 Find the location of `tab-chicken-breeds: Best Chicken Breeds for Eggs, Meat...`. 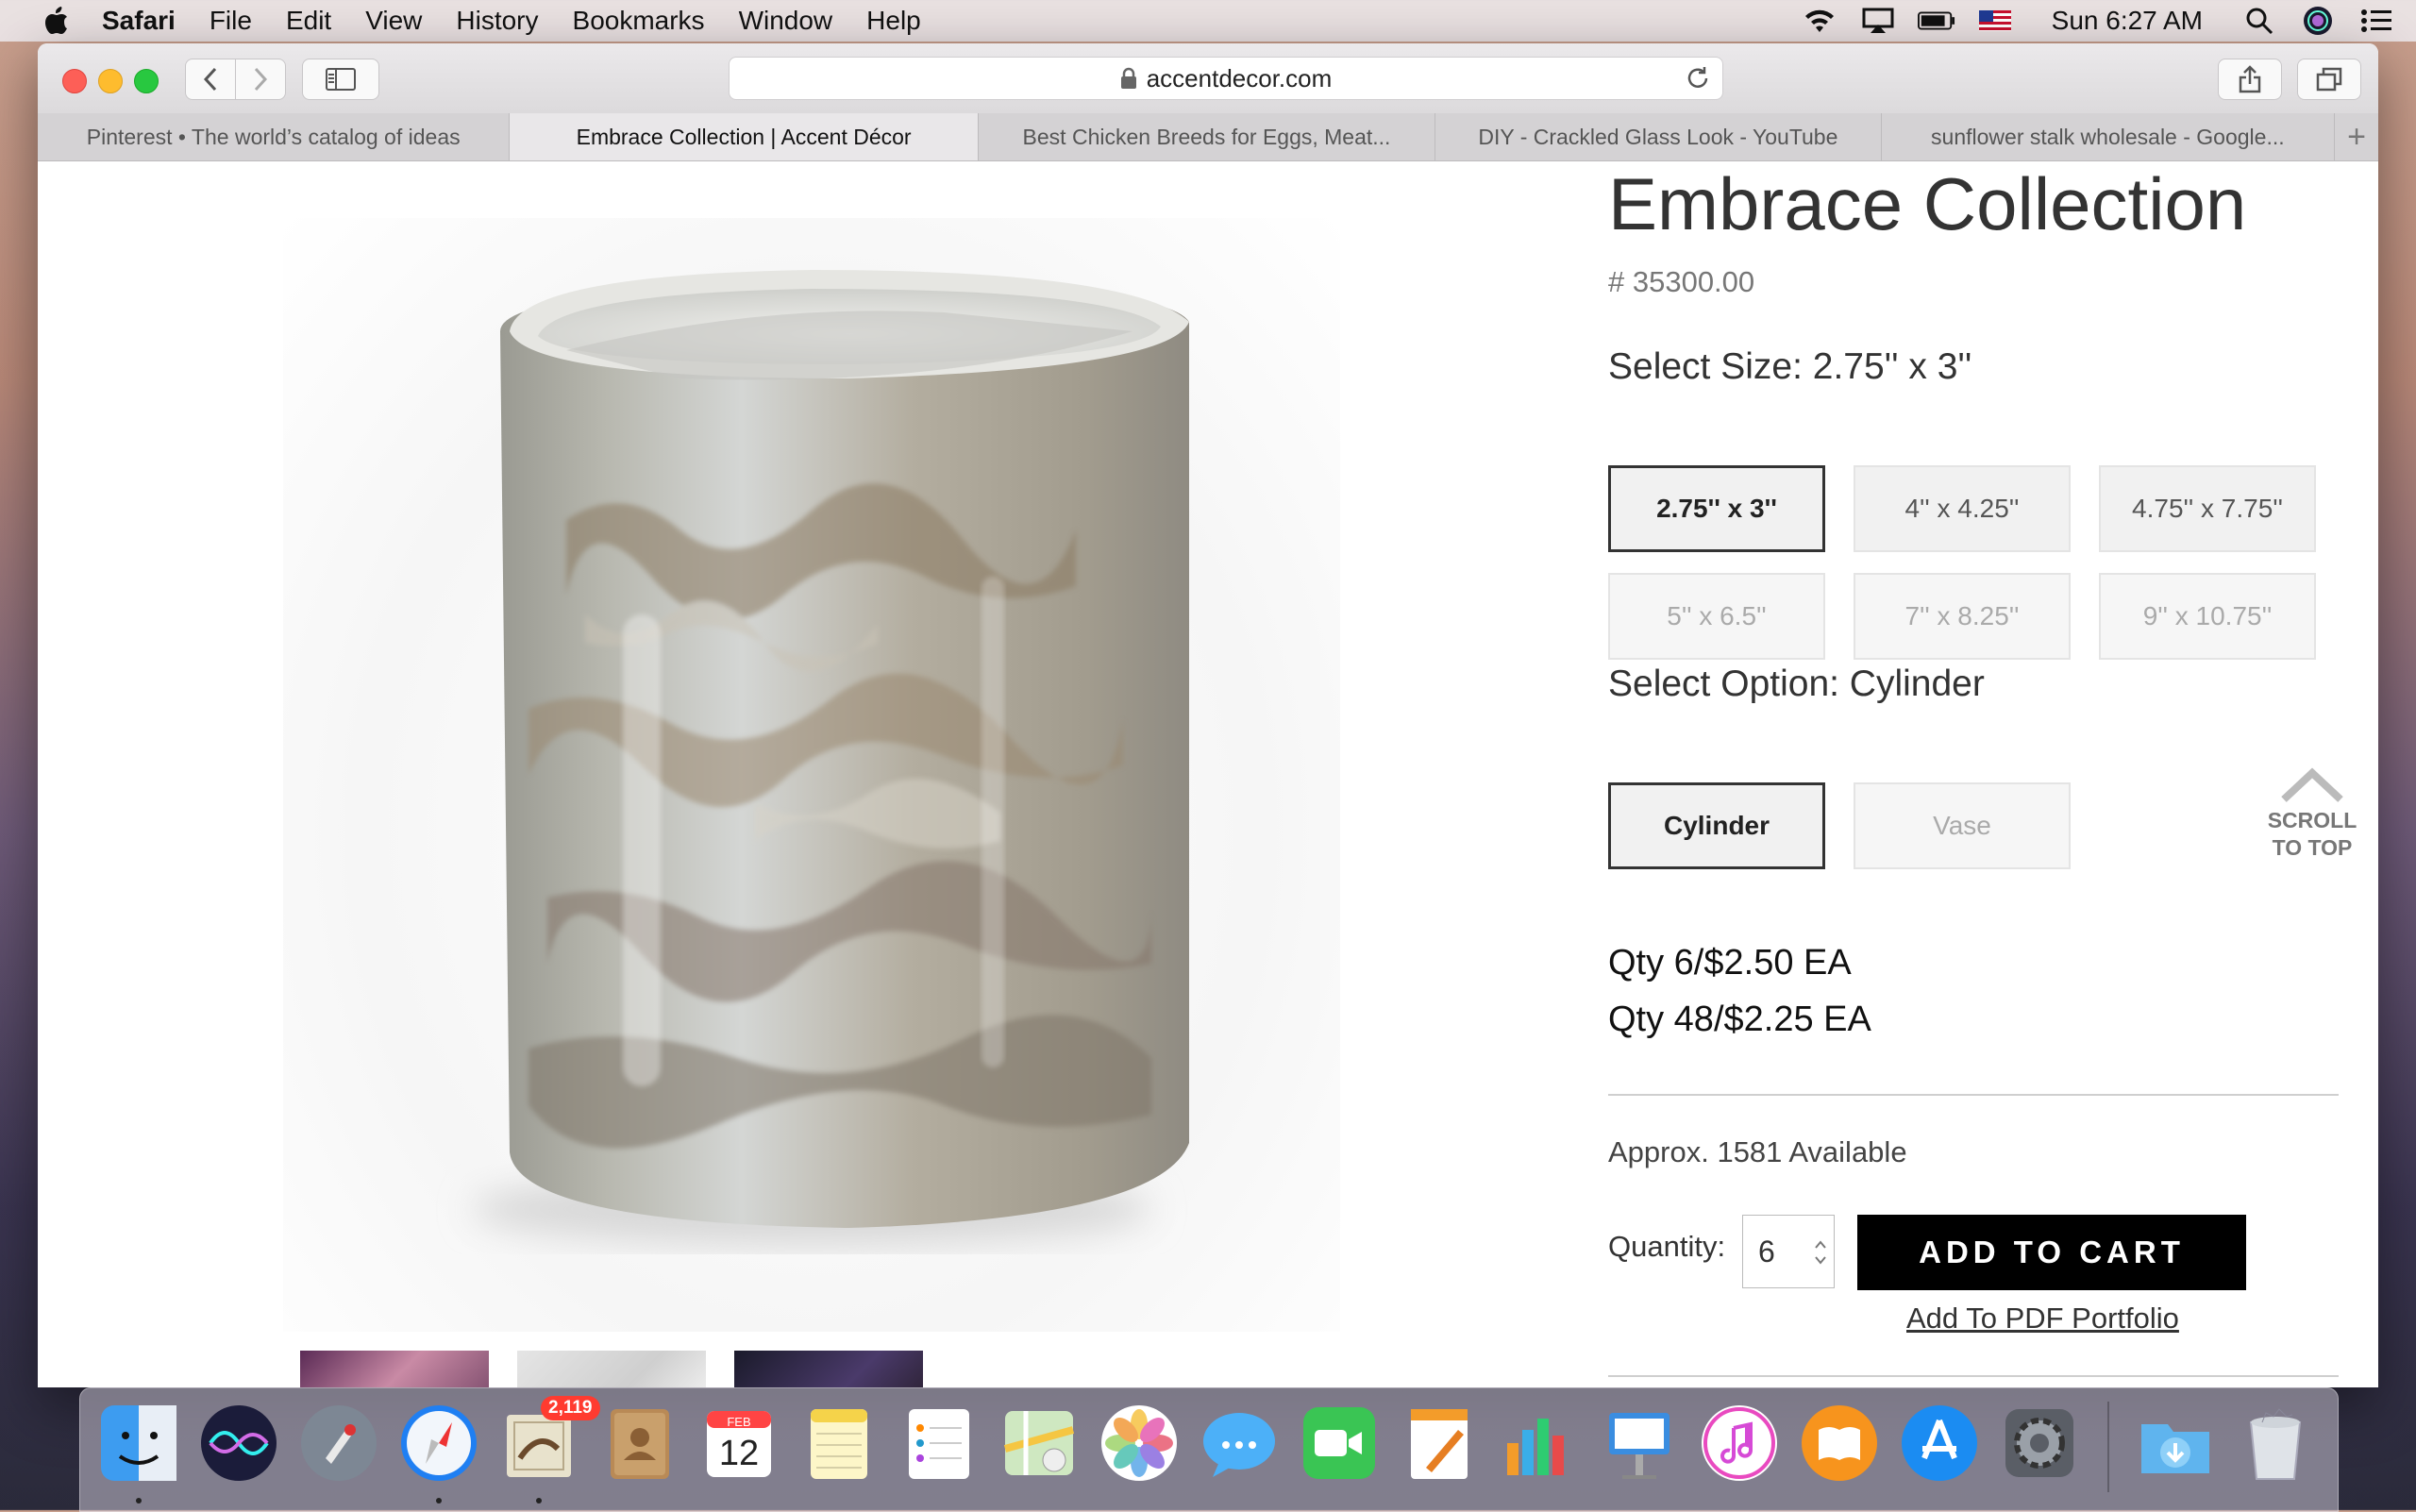

tab-chicken-breeds: Best Chicken Breeds for Eggs, Meat... is located at coordinates (1207, 136).